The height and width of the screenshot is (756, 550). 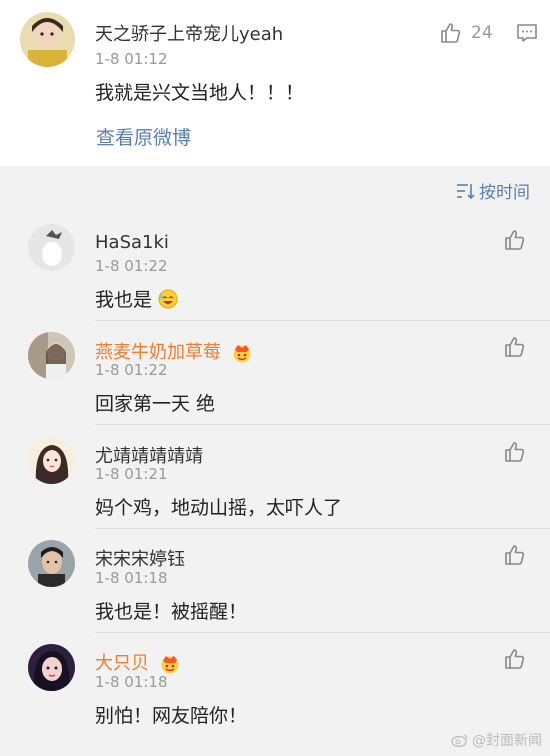 I want to click on sort-icon, so click(x=466, y=191).